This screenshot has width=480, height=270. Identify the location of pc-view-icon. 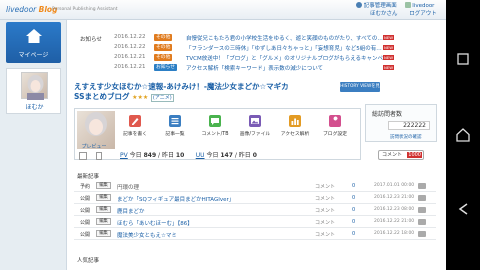
(83, 156).